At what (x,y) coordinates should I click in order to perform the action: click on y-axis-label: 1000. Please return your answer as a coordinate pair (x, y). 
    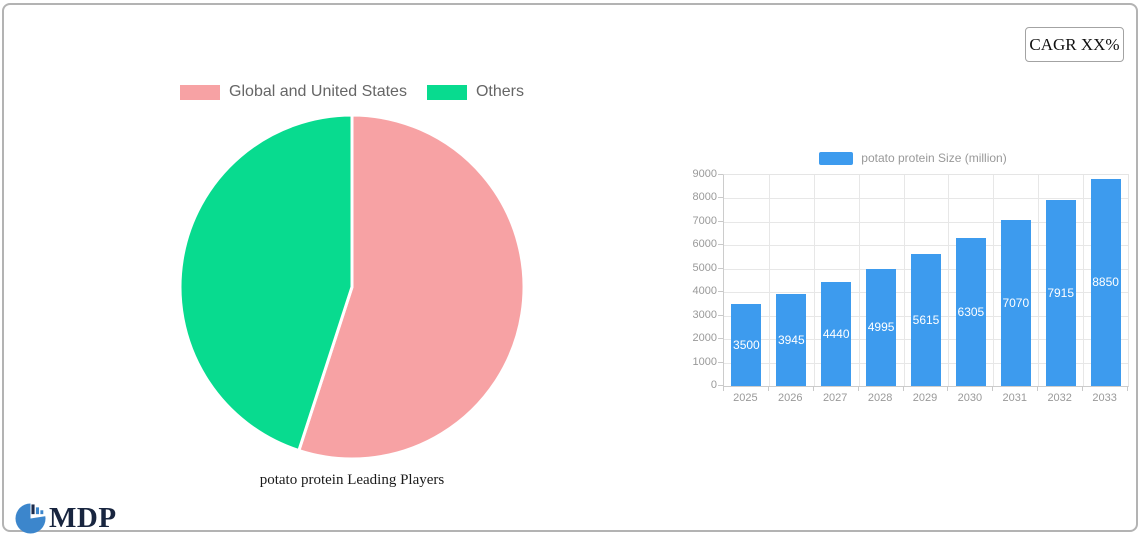
    Looking at the image, I should click on (704, 361).